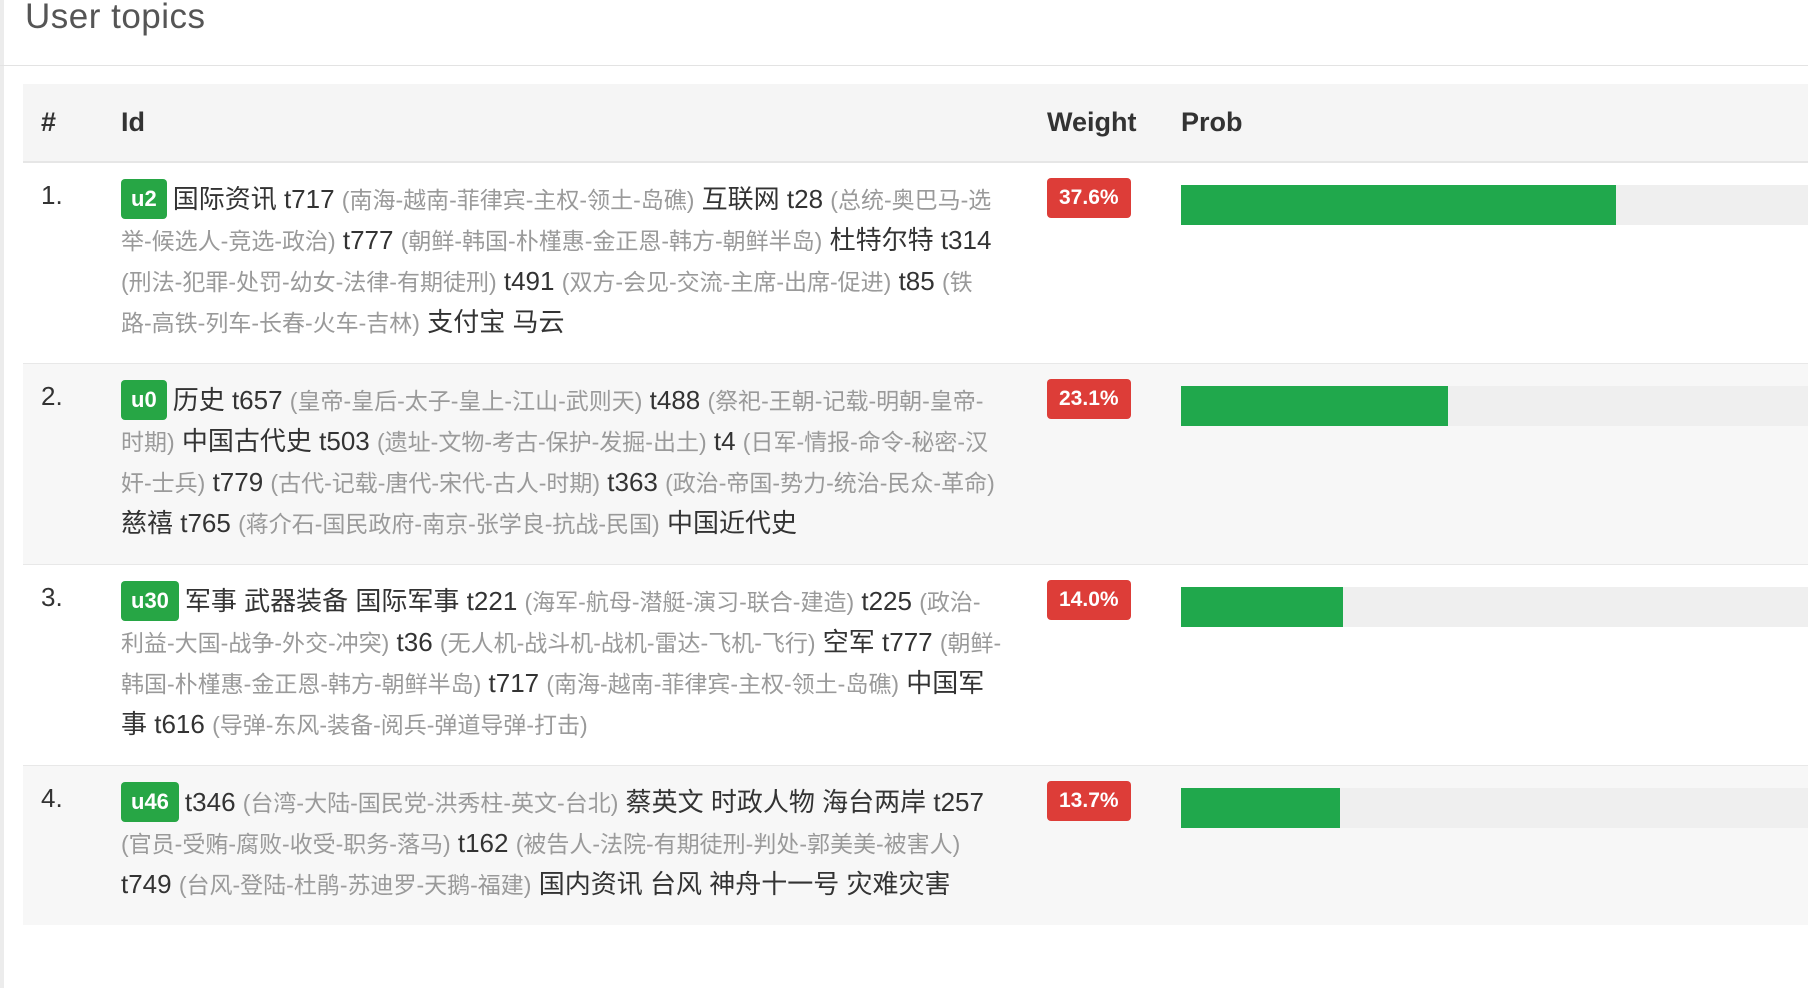 The height and width of the screenshot is (988, 1808). Describe the element at coordinates (210, 601) in the screenshot. I see `tag-word: 军事` at that location.